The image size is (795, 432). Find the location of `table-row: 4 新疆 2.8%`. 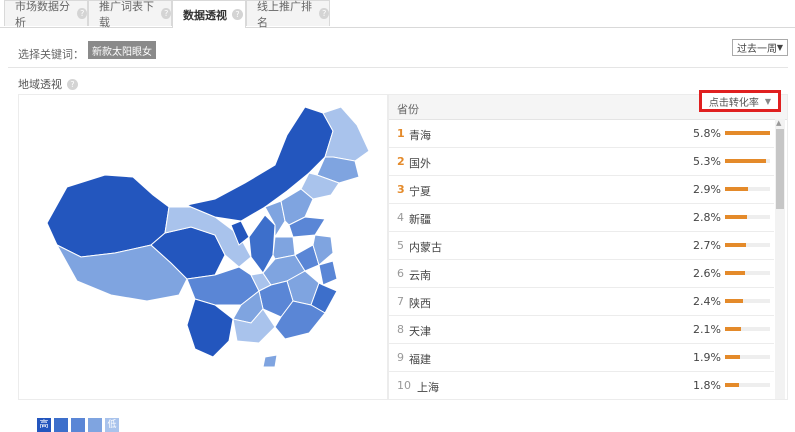

table-row: 4 新疆 2.8% is located at coordinates (581, 217).